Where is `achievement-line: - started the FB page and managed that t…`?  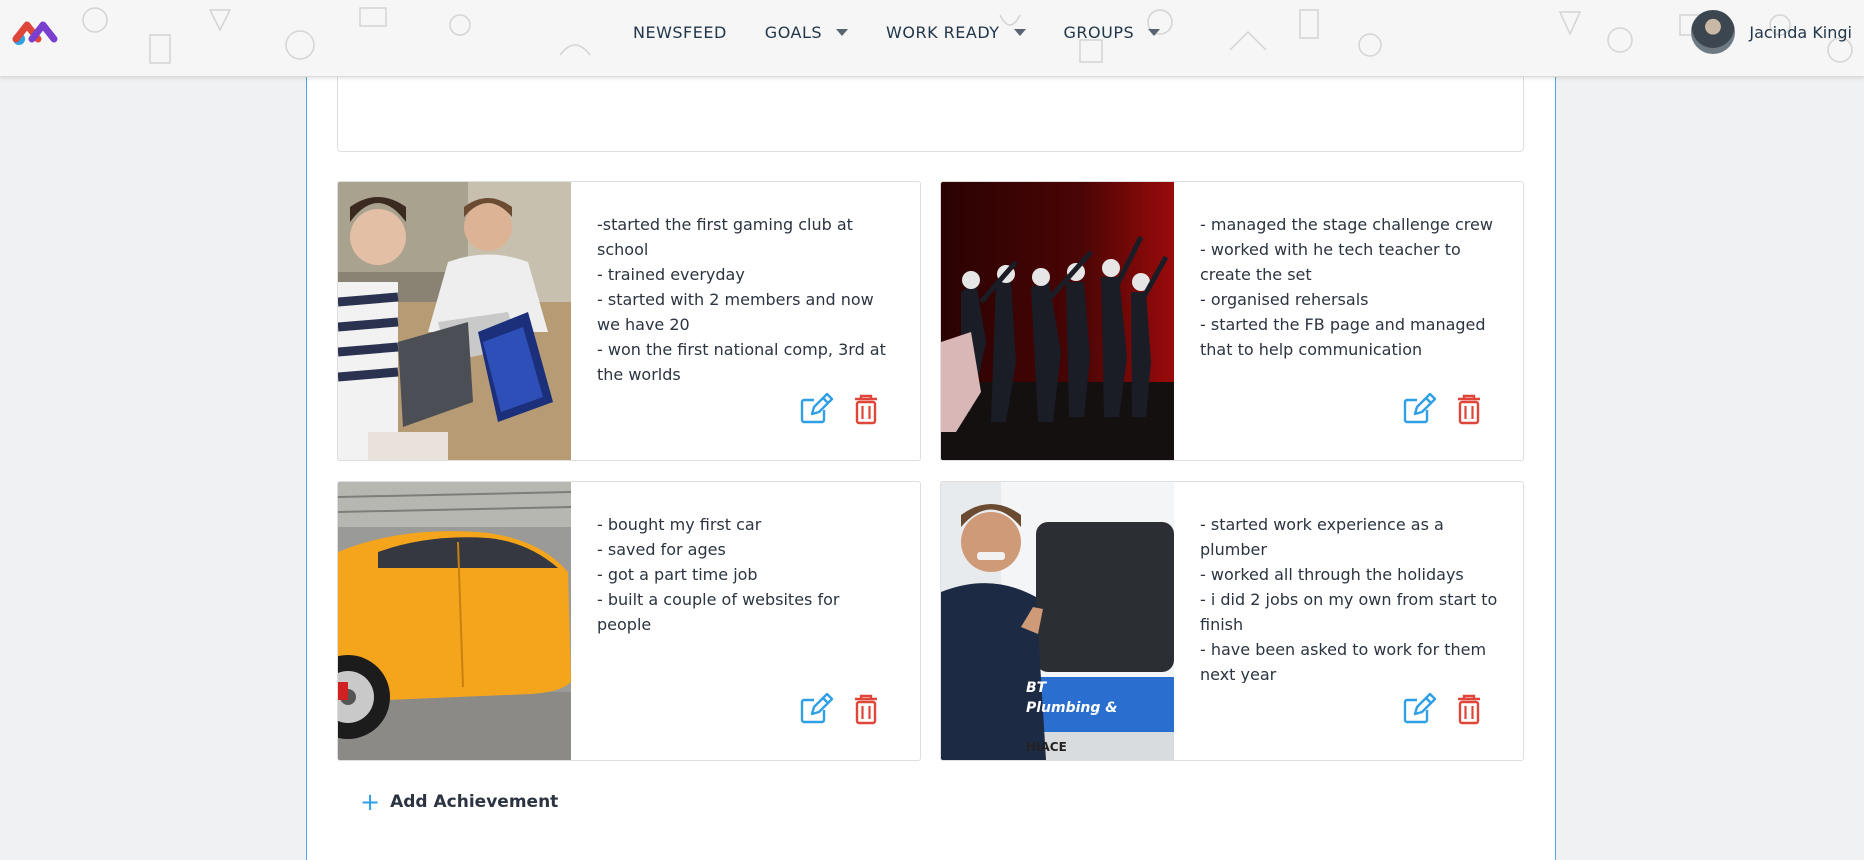 achievement-line: - started the FB page and managed that t… is located at coordinates (1343, 337).